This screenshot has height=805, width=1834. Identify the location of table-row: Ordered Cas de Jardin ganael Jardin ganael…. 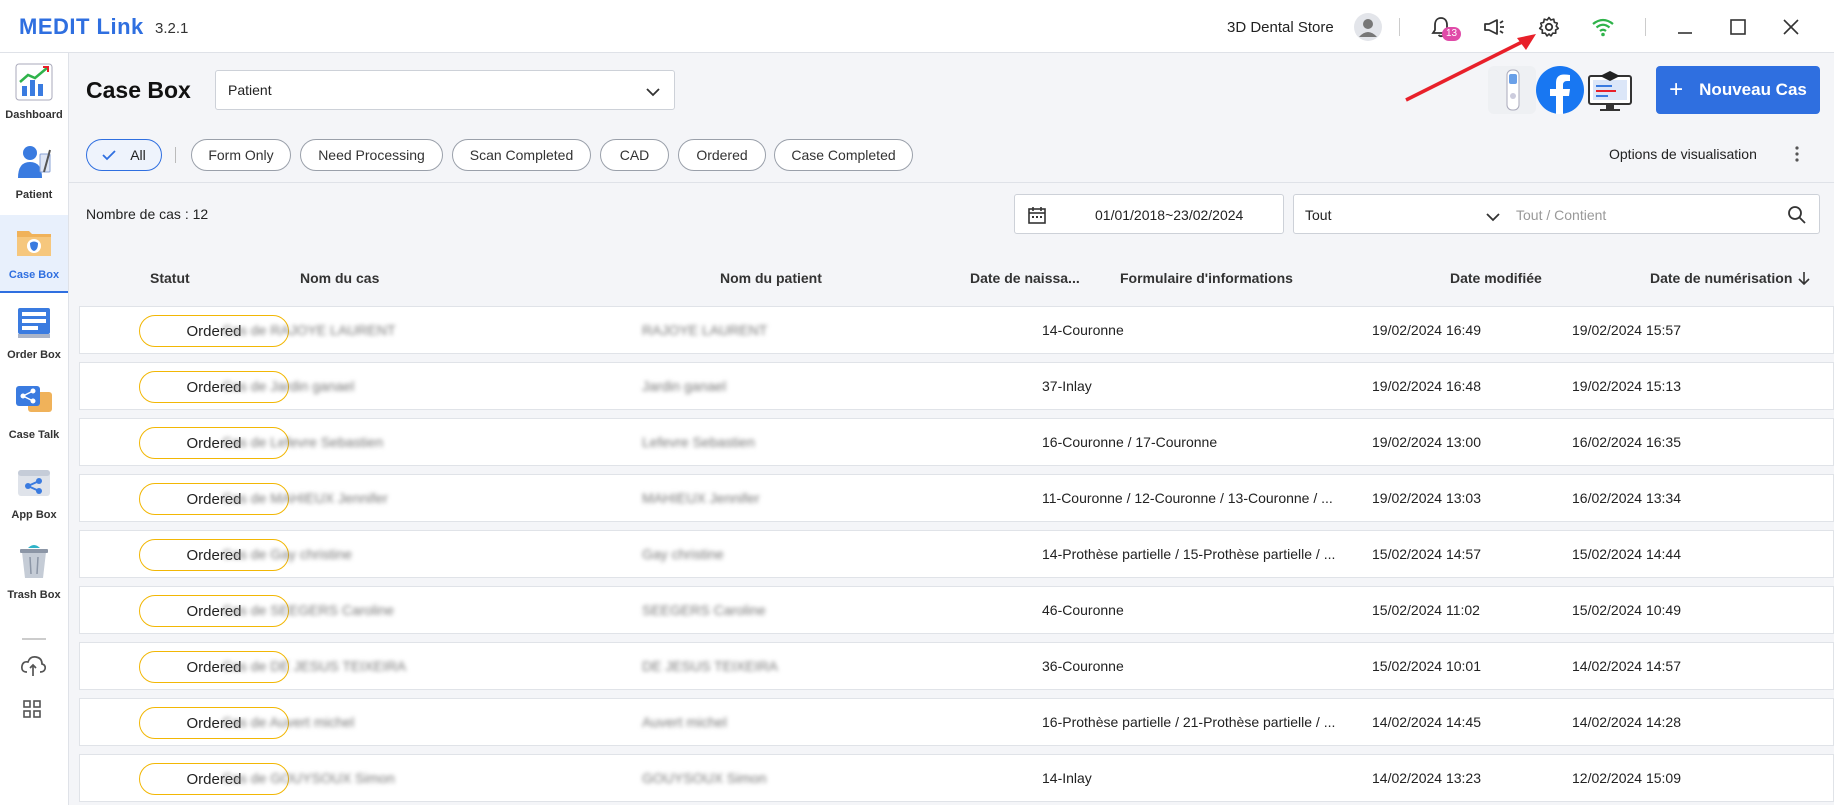
(956, 386).